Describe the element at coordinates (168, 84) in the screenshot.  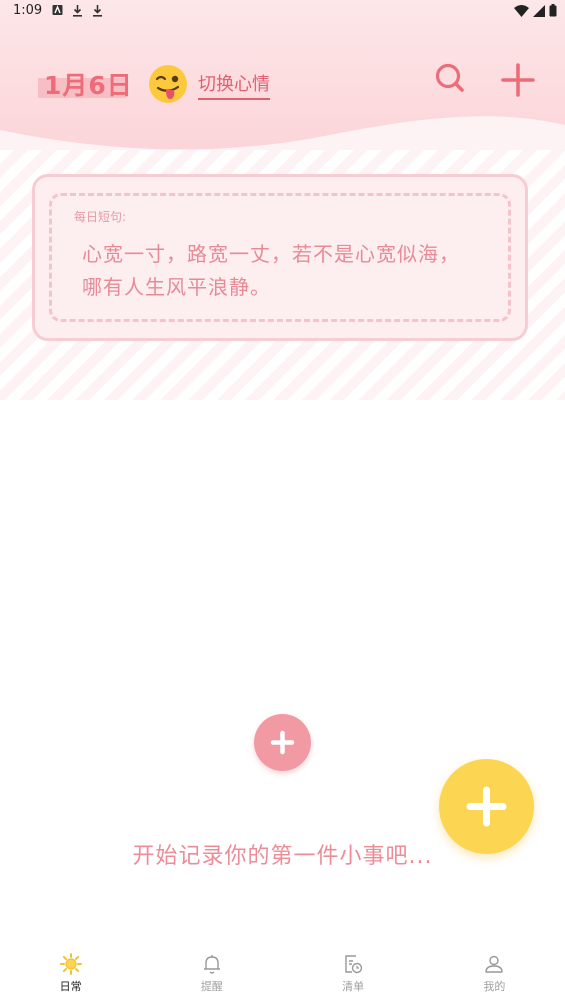
I see `winking-tongue-emoji-icon` at that location.